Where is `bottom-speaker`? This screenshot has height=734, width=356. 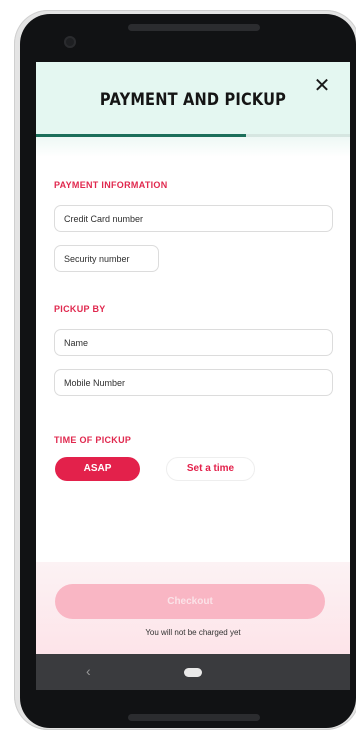
bottom-speaker is located at coordinates (194, 717).